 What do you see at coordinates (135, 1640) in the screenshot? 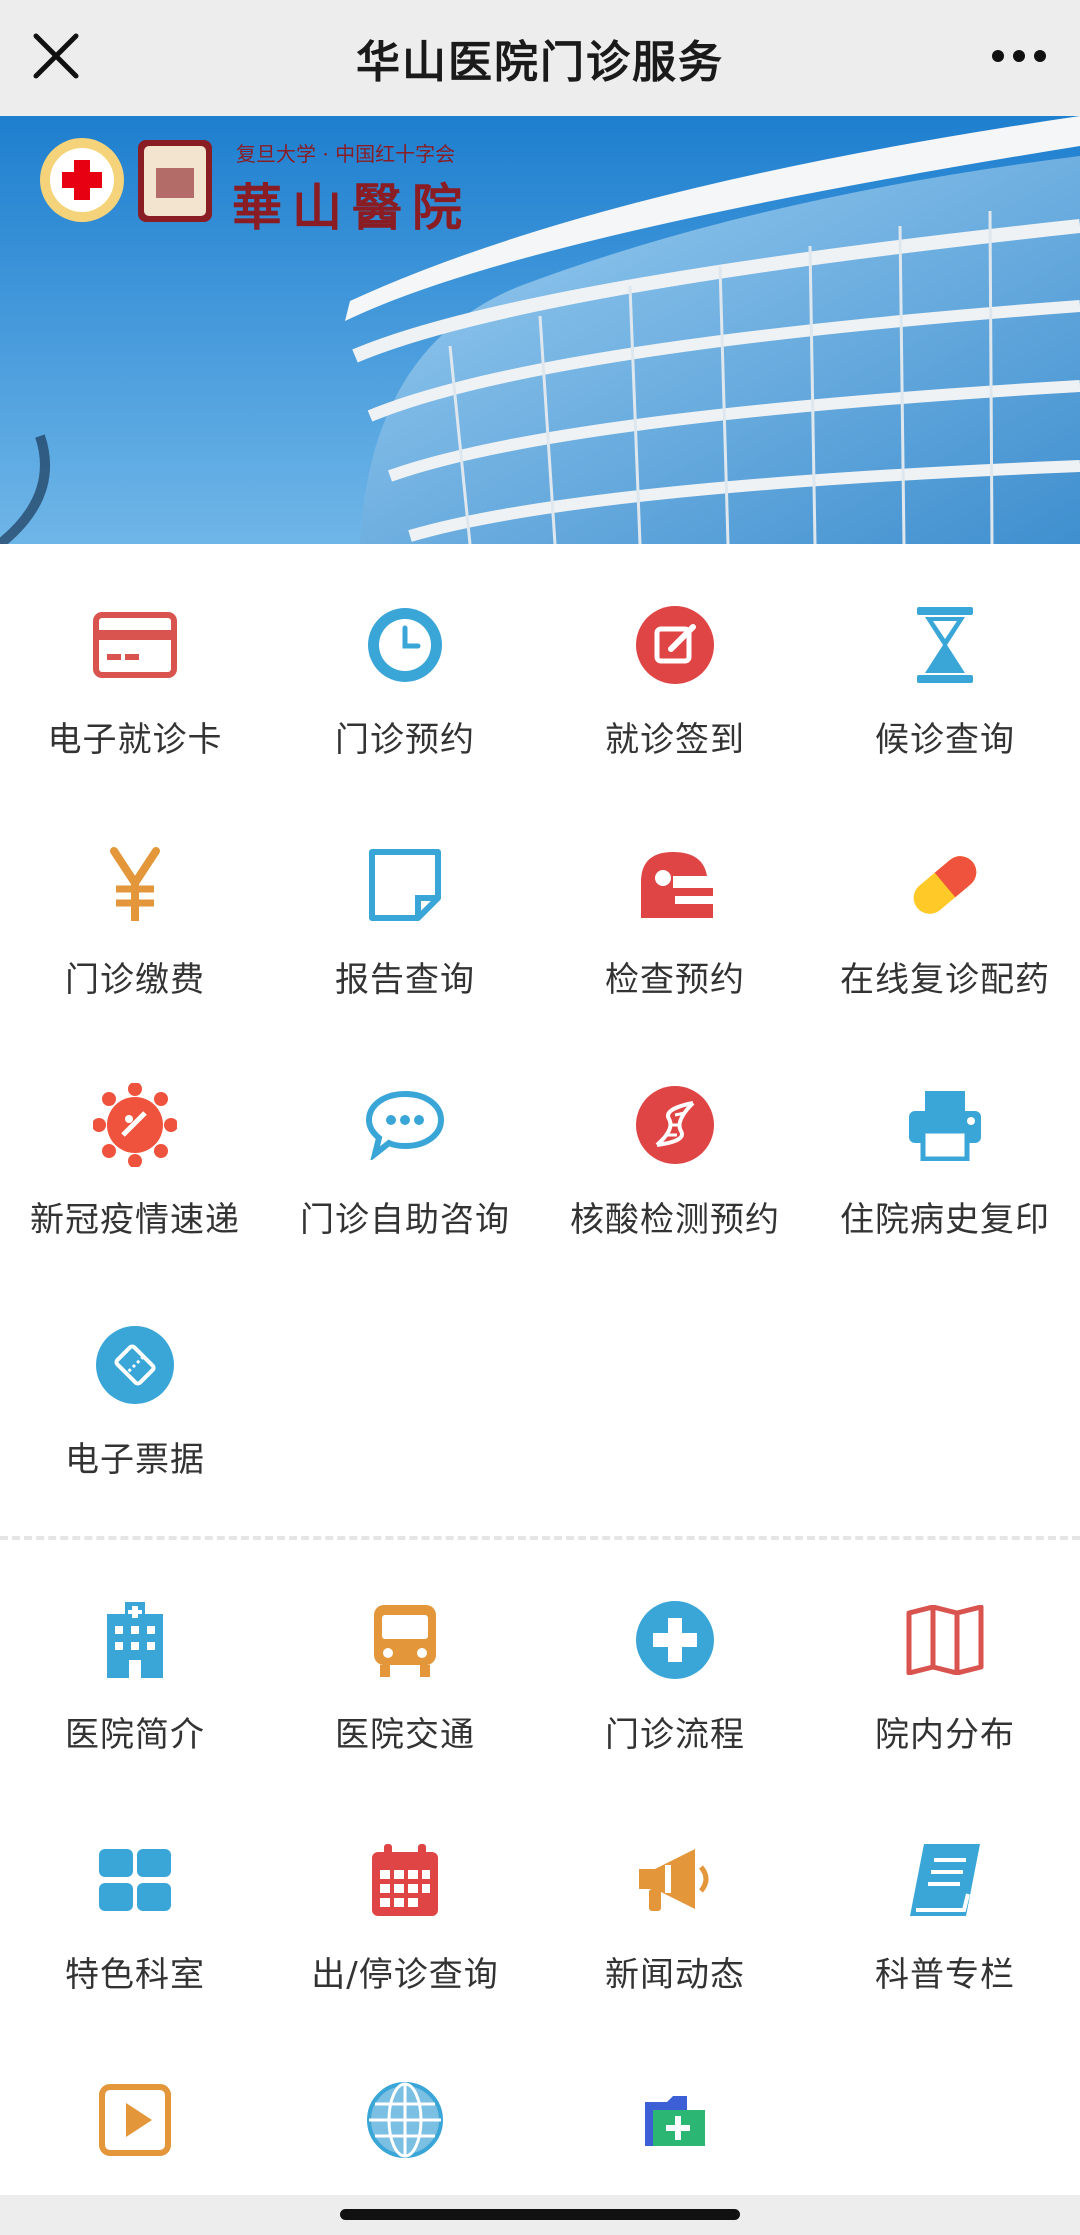
I see `building-icon` at bounding box center [135, 1640].